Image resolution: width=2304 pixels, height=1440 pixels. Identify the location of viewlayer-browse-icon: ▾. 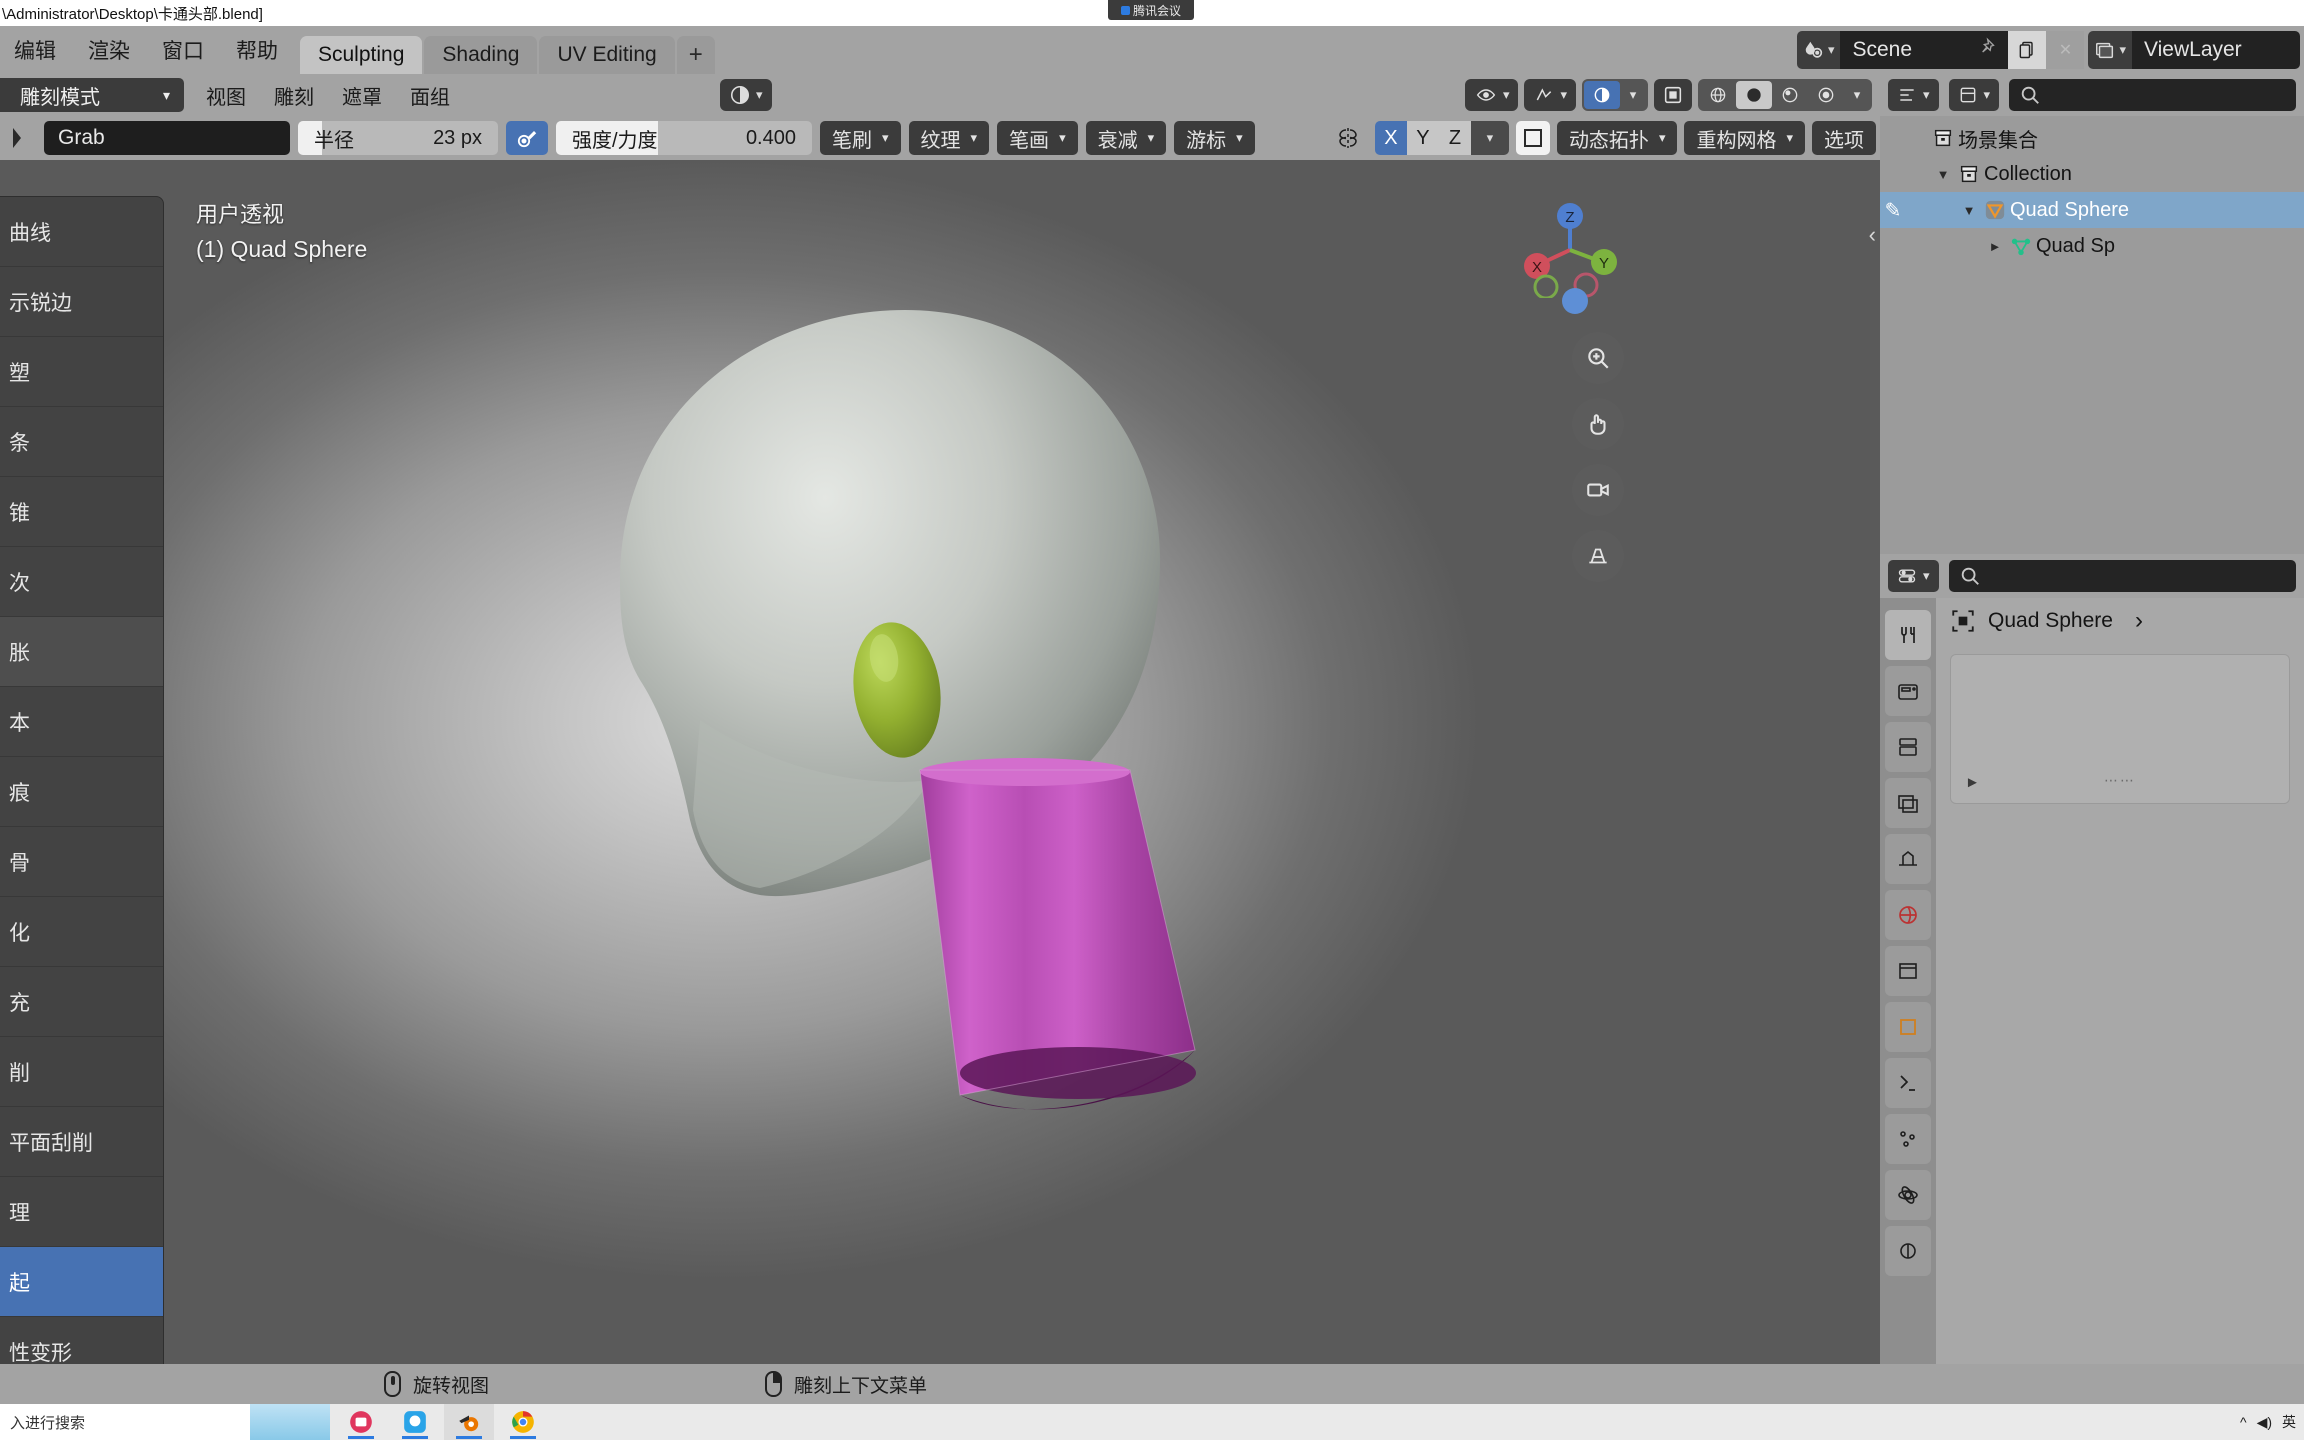
(2110, 50).